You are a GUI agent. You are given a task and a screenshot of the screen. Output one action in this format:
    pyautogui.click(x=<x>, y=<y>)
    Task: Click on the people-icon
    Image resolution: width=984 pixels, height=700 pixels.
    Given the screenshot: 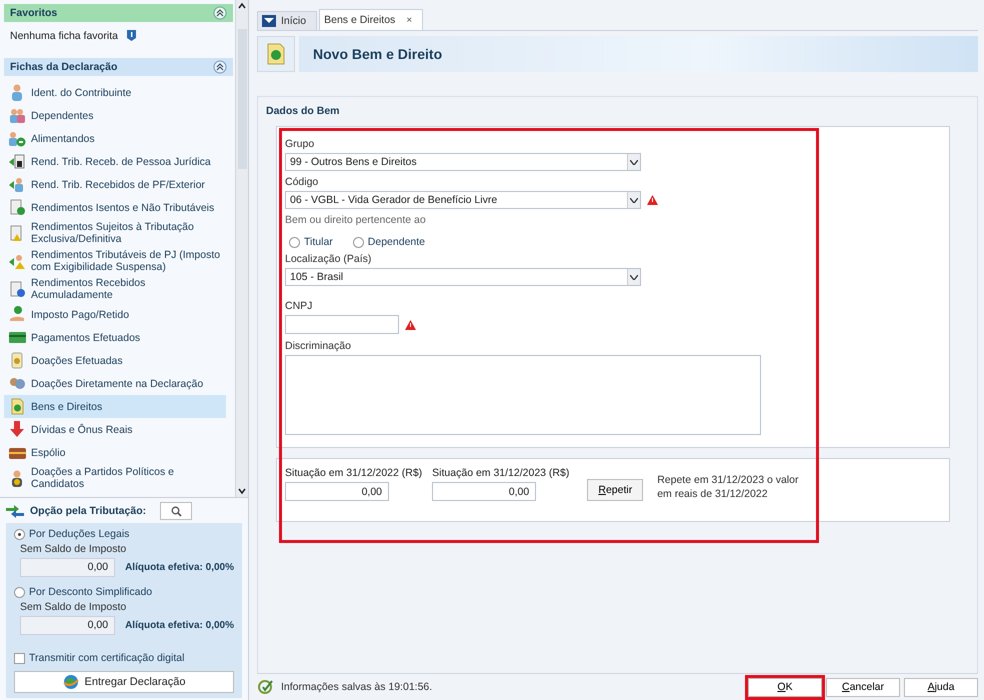 What is the action you would take?
    pyautogui.click(x=17, y=115)
    